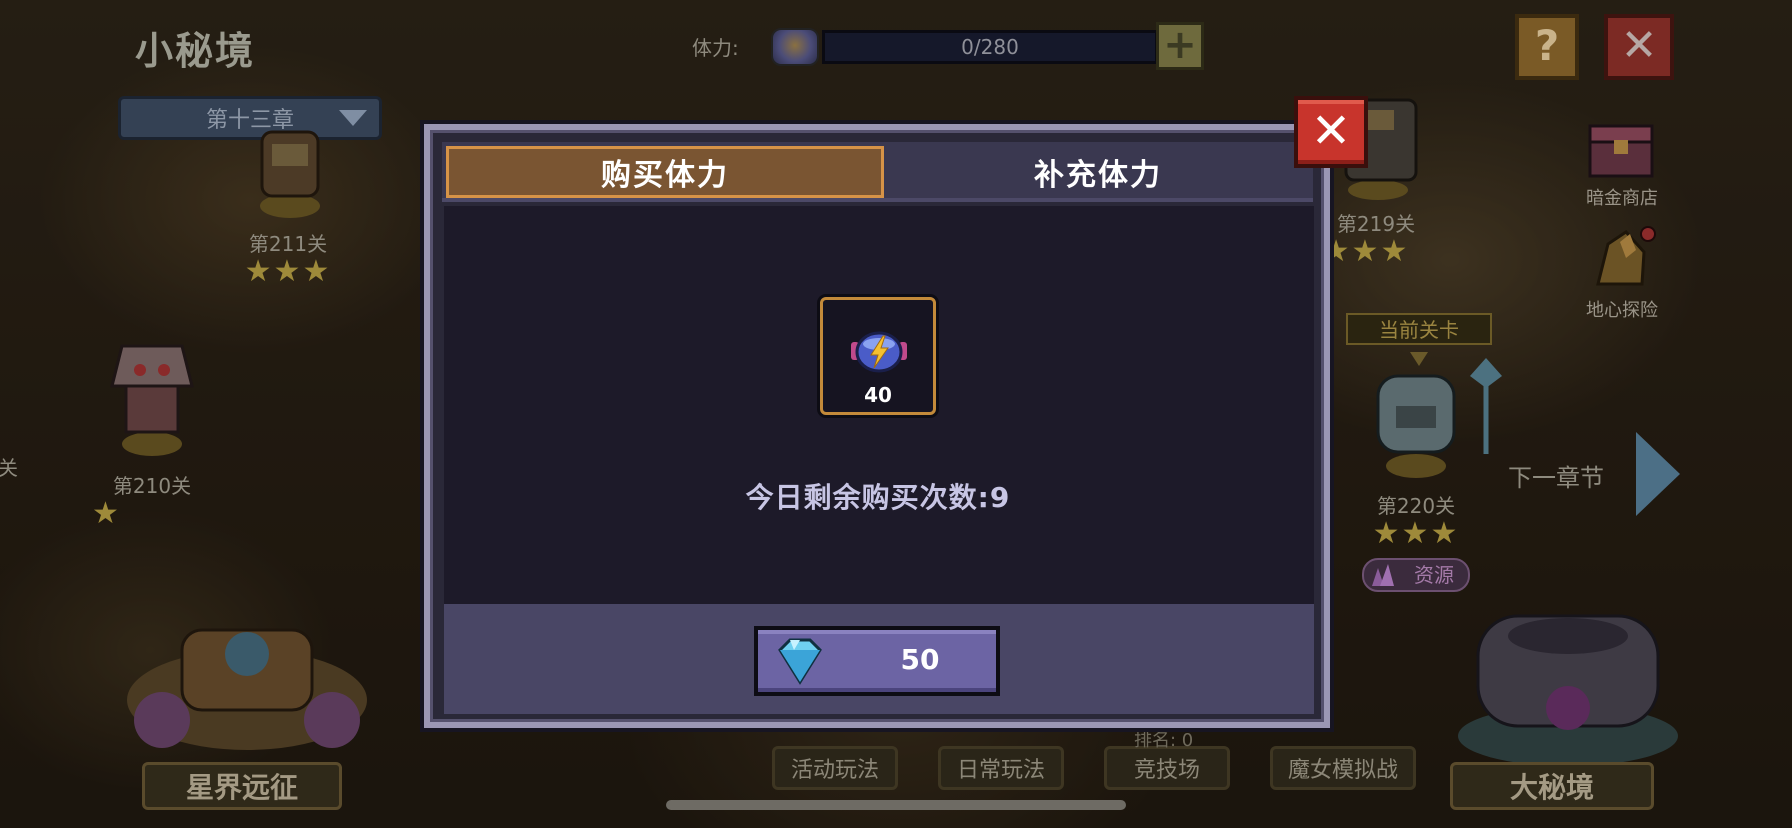 Image resolution: width=1792 pixels, height=828 pixels. What do you see at coordinates (1419, 329) in the screenshot?
I see `current-stage-tag: 当前关卡` at bounding box center [1419, 329].